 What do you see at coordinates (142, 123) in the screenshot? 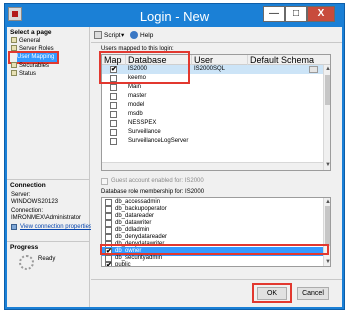
I see `database-cell: NESSPEX` at bounding box center [142, 123].